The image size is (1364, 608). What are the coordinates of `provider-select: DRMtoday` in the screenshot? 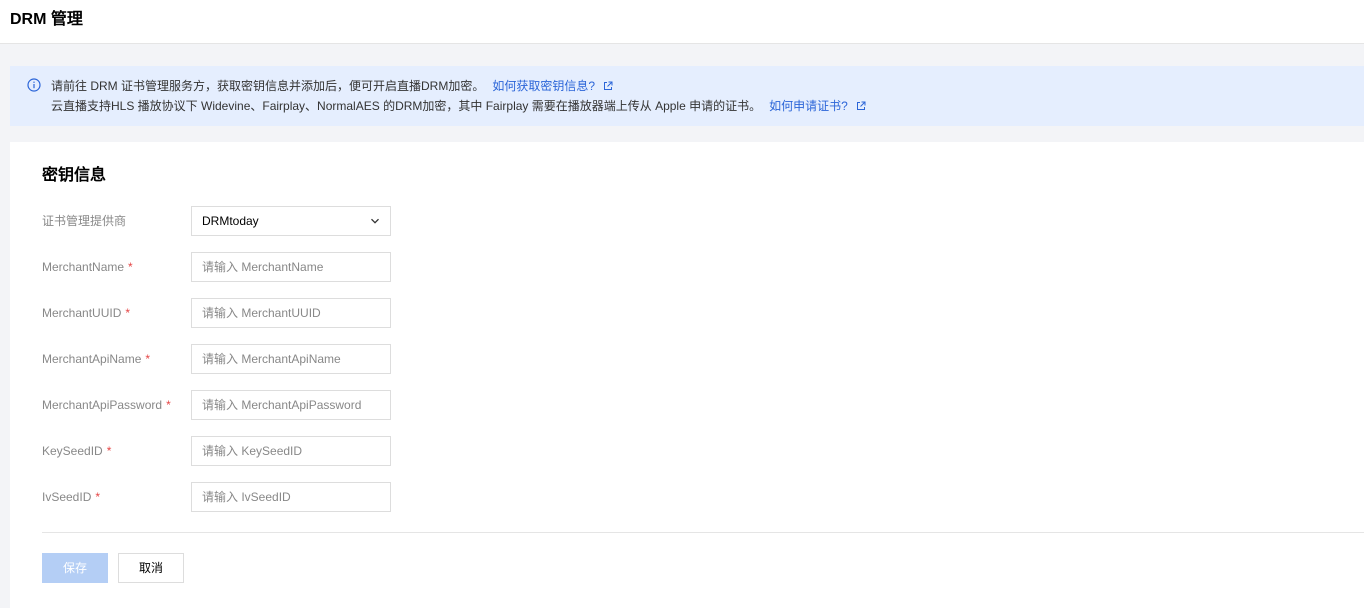 It's located at (291, 221).